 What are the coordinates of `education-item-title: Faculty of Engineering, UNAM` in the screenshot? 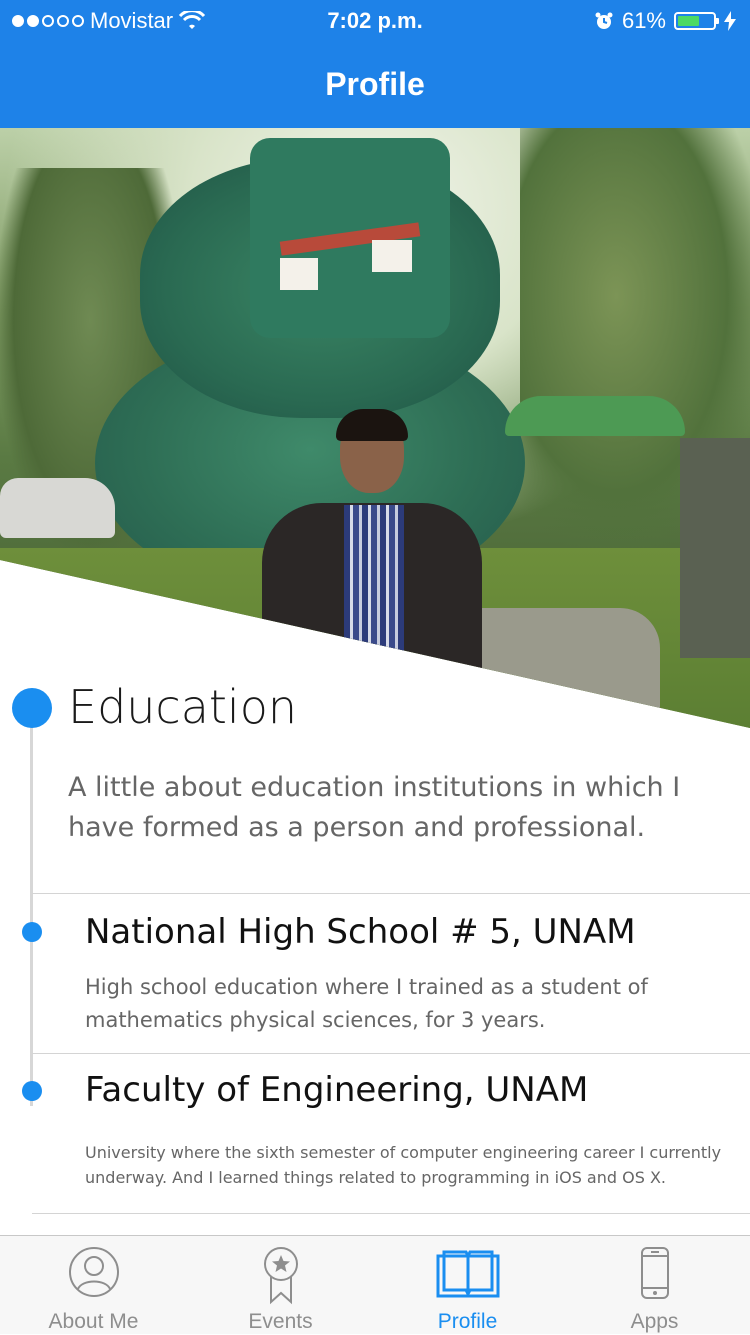 It's located at (337, 1090).